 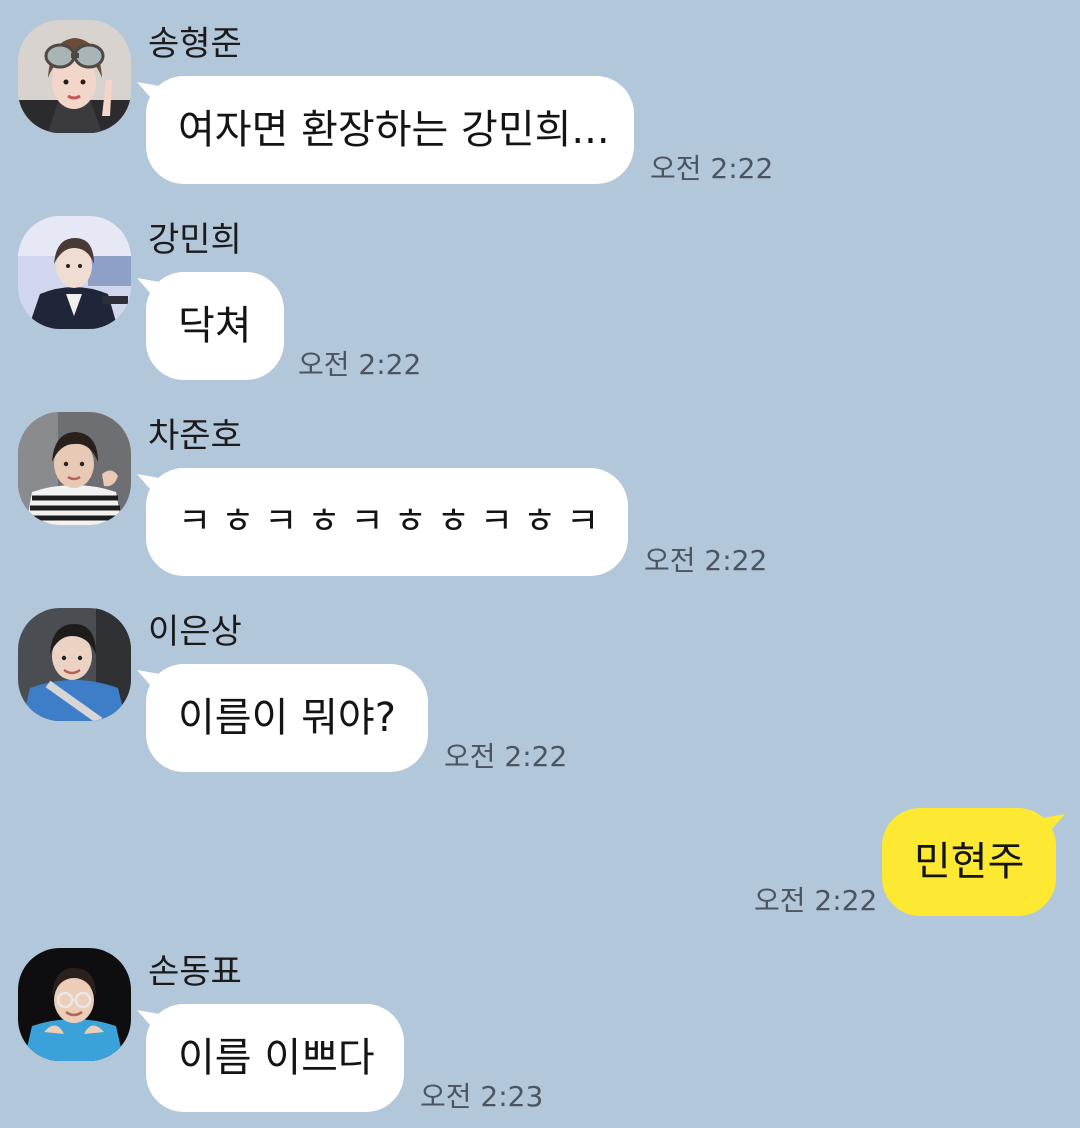 What do you see at coordinates (969, 862) in the screenshot?
I see `message-text: 민현주` at bounding box center [969, 862].